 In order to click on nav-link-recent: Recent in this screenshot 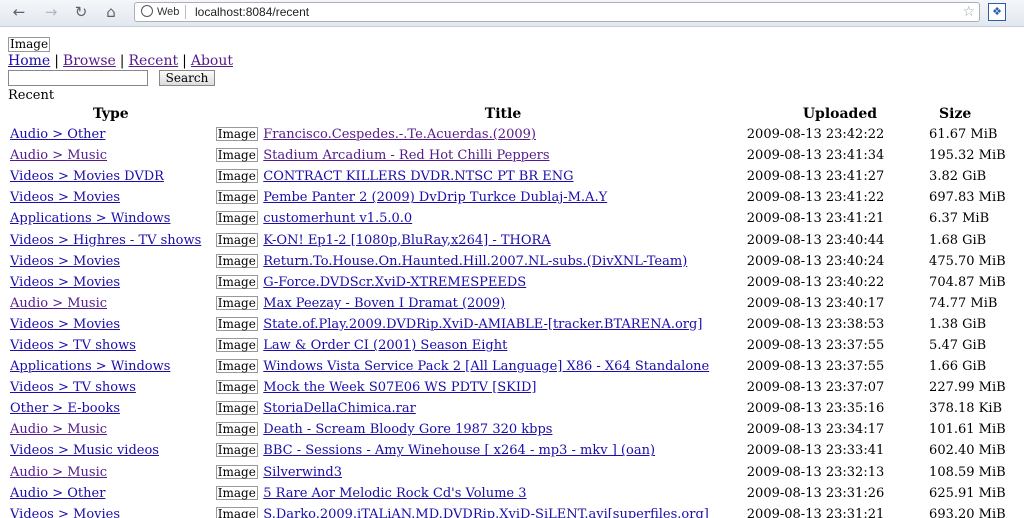, I will do `click(154, 61)`.